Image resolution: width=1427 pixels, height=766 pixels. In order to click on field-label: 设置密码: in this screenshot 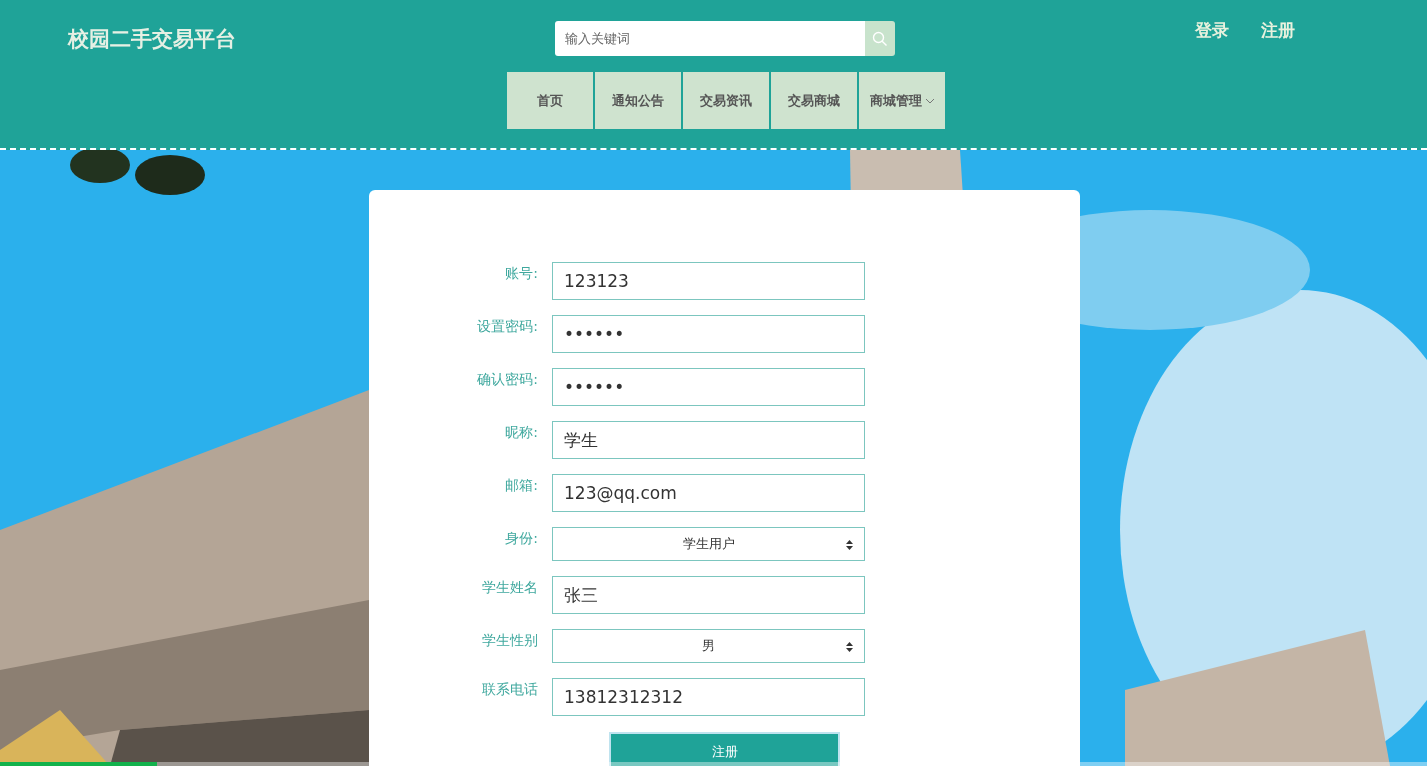, I will do `click(507, 326)`.